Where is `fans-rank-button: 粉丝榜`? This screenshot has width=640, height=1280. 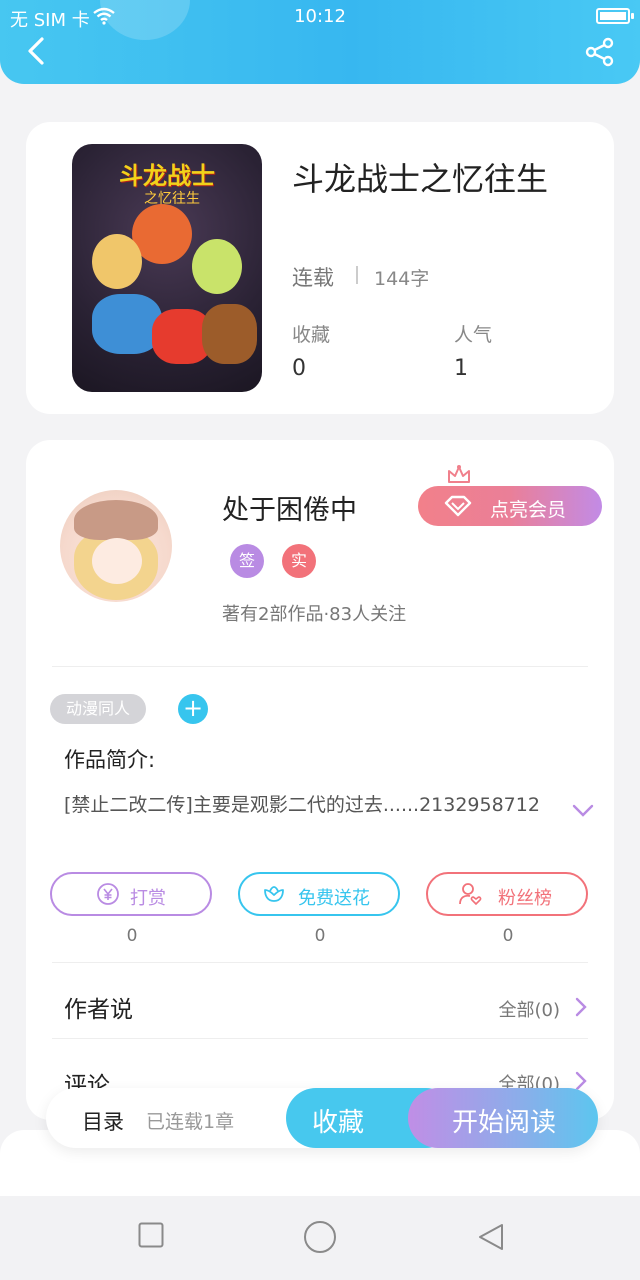 fans-rank-button: 粉丝榜 is located at coordinates (507, 894).